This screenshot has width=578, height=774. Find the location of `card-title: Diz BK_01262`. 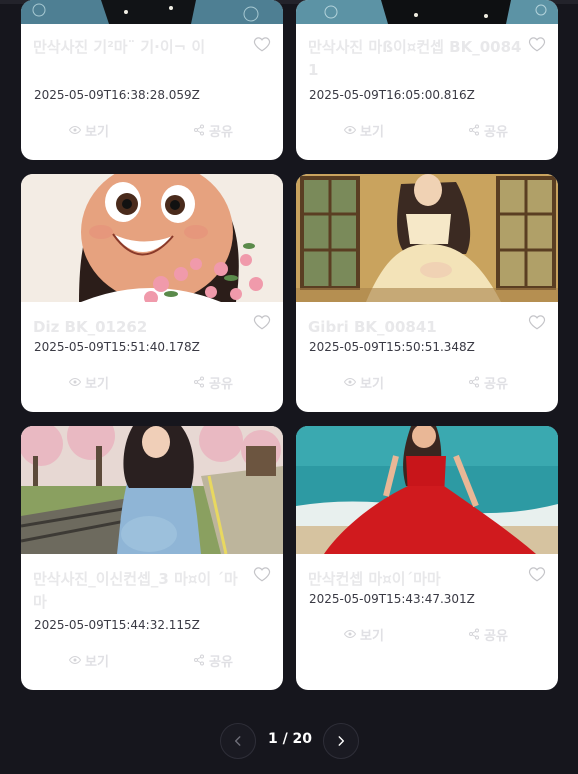

card-title: Diz BK_01262 is located at coordinates (90, 327).